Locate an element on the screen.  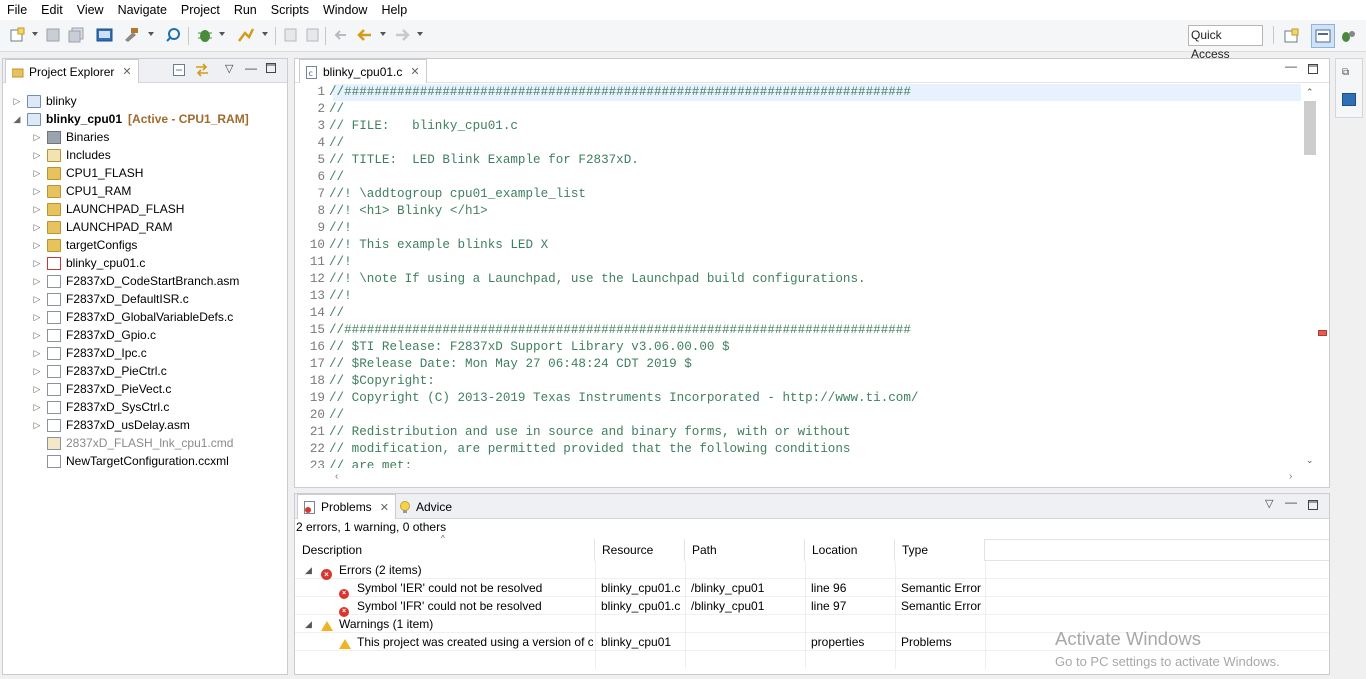
tree-item: ▷ CPU1_FLASH is located at coordinates (146, 173).